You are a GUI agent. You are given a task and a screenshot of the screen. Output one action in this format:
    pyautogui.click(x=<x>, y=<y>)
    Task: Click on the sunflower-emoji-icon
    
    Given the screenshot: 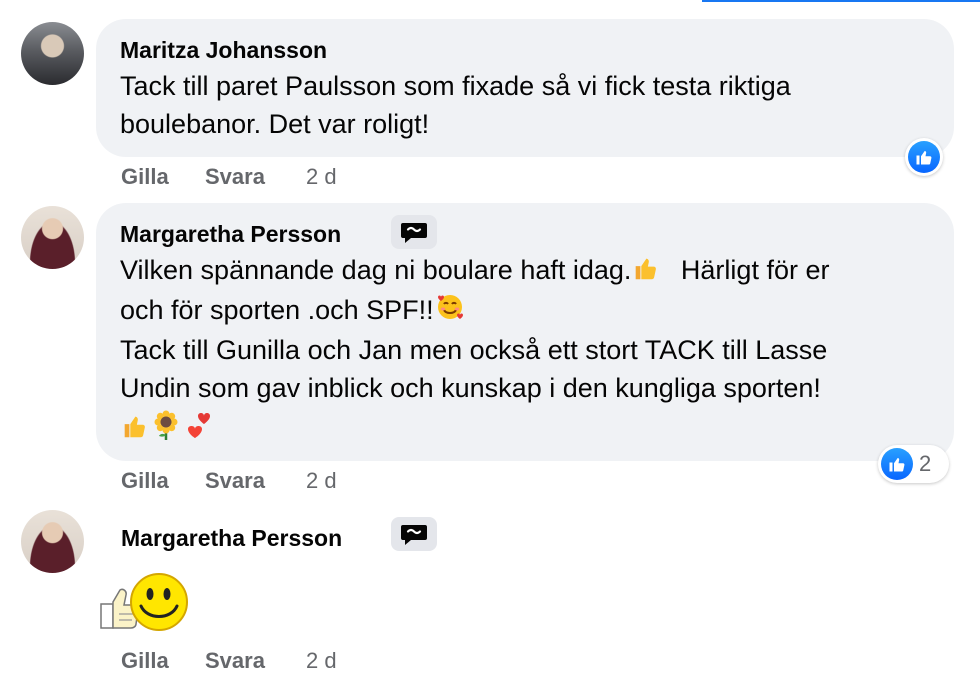 What is the action you would take?
    pyautogui.click(x=166, y=430)
    